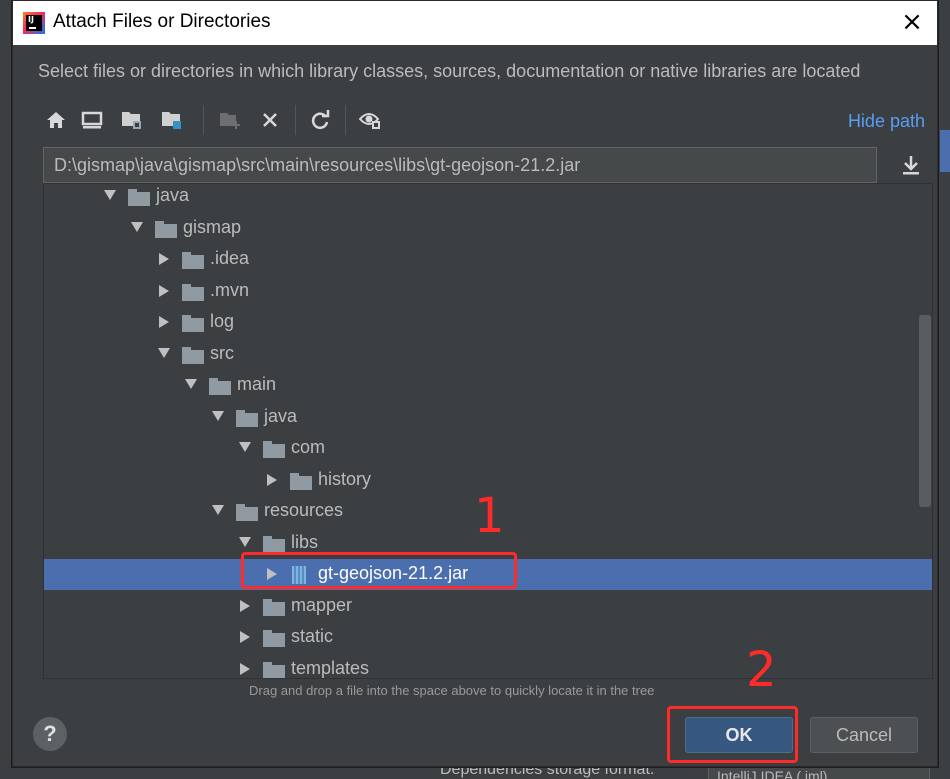  Describe the element at coordinates (819, 772) in the screenshot. I see `background-storage-select: IntelliJ IDEA (.iml)` at that location.